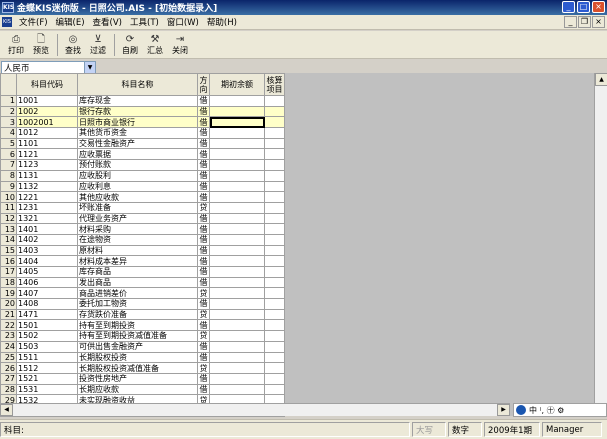 Image resolution: width=607 pixels, height=439 pixels. Describe the element at coordinates (41, 45) in the screenshot. I see `preview-button: 🗋 预览` at that location.